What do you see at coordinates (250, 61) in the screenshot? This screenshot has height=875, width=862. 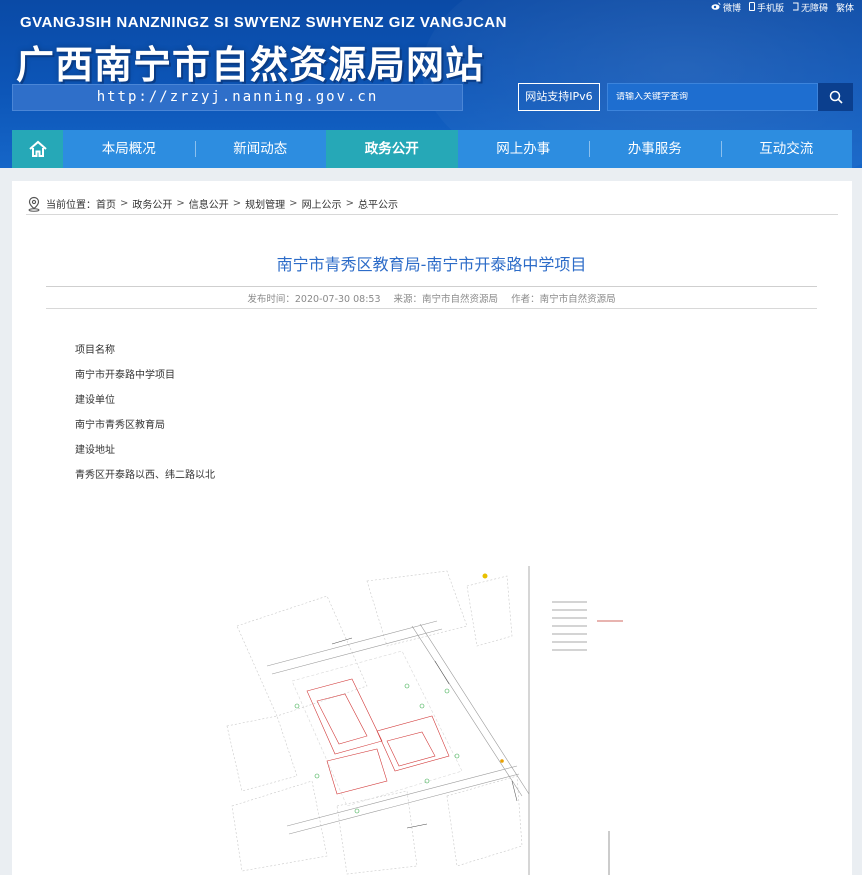 I see `site-title: 广西南宁市自然资源局网站` at bounding box center [250, 61].